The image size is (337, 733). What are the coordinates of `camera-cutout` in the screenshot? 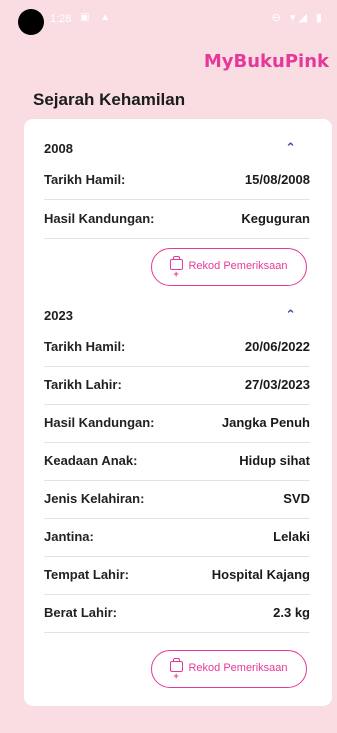 It's located at (31, 22).